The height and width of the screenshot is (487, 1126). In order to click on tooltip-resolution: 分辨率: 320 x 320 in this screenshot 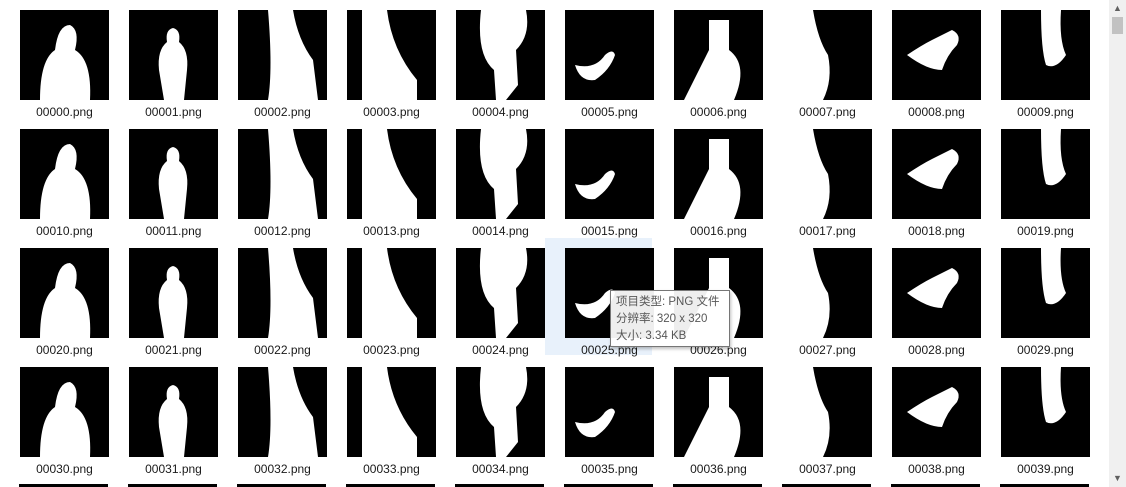, I will do `click(662, 319)`.